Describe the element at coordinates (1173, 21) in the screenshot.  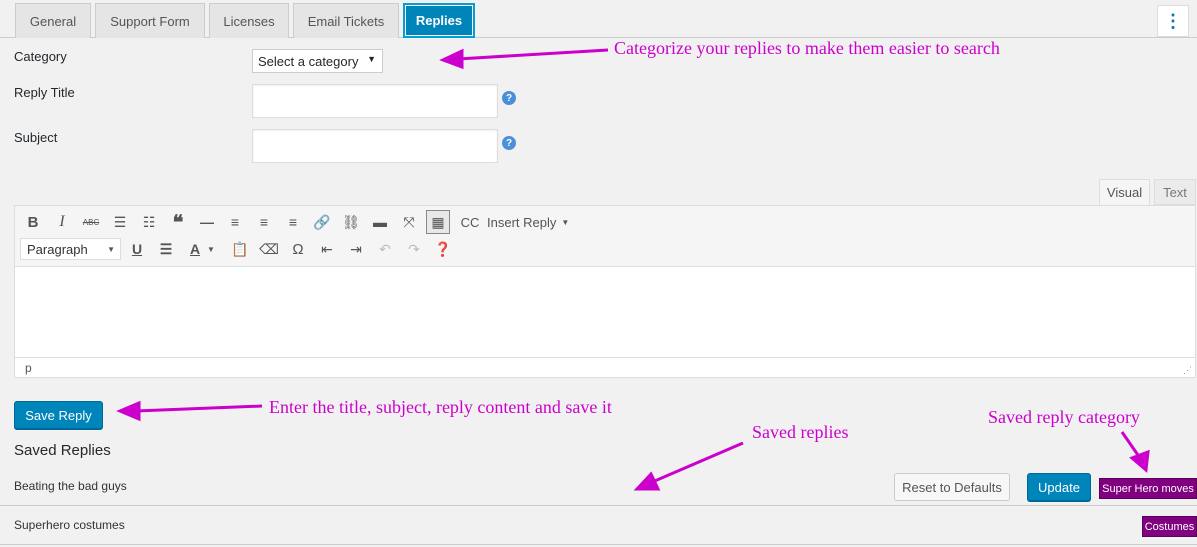
I see `kebab-menu-icon: ⋮` at that location.